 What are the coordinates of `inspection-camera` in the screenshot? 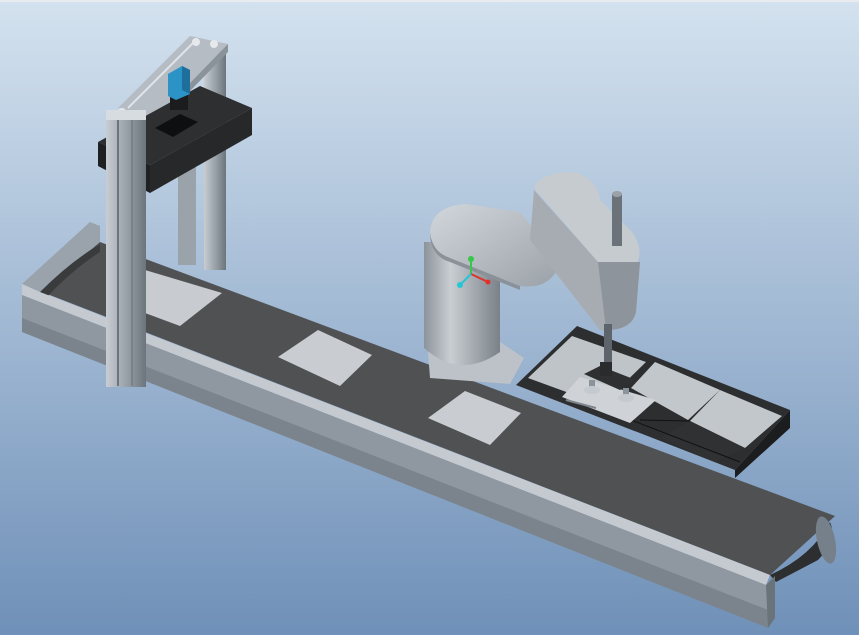 It's located at (179, 88).